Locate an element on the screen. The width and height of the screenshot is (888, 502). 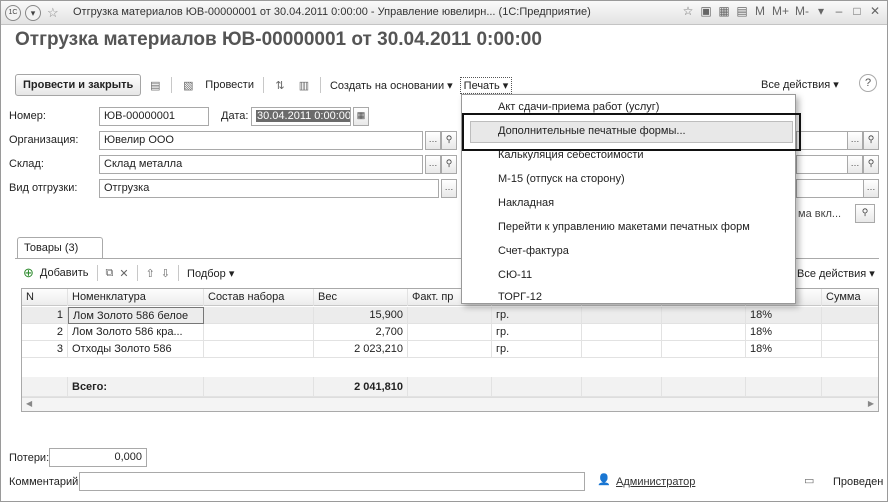
column-header: Вес is located at coordinates (361, 297).